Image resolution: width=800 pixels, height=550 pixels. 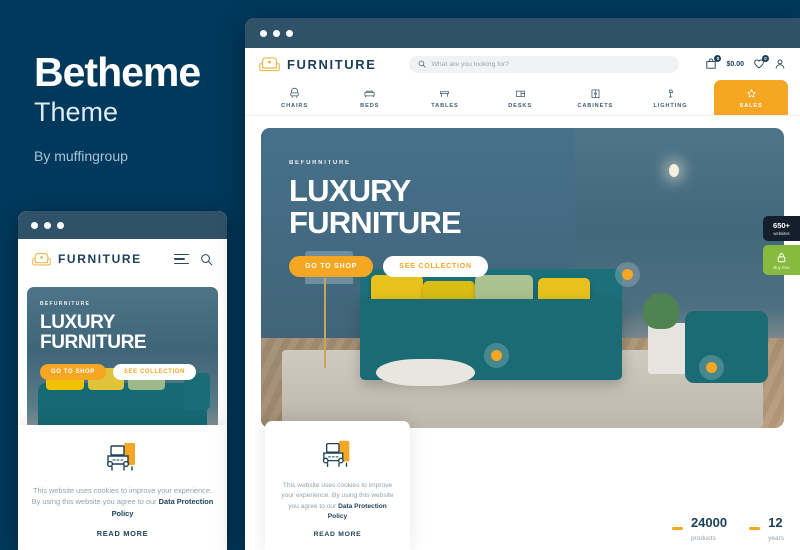 What do you see at coordinates (426, 372) in the screenshot?
I see `hero-coffee-table` at bounding box center [426, 372].